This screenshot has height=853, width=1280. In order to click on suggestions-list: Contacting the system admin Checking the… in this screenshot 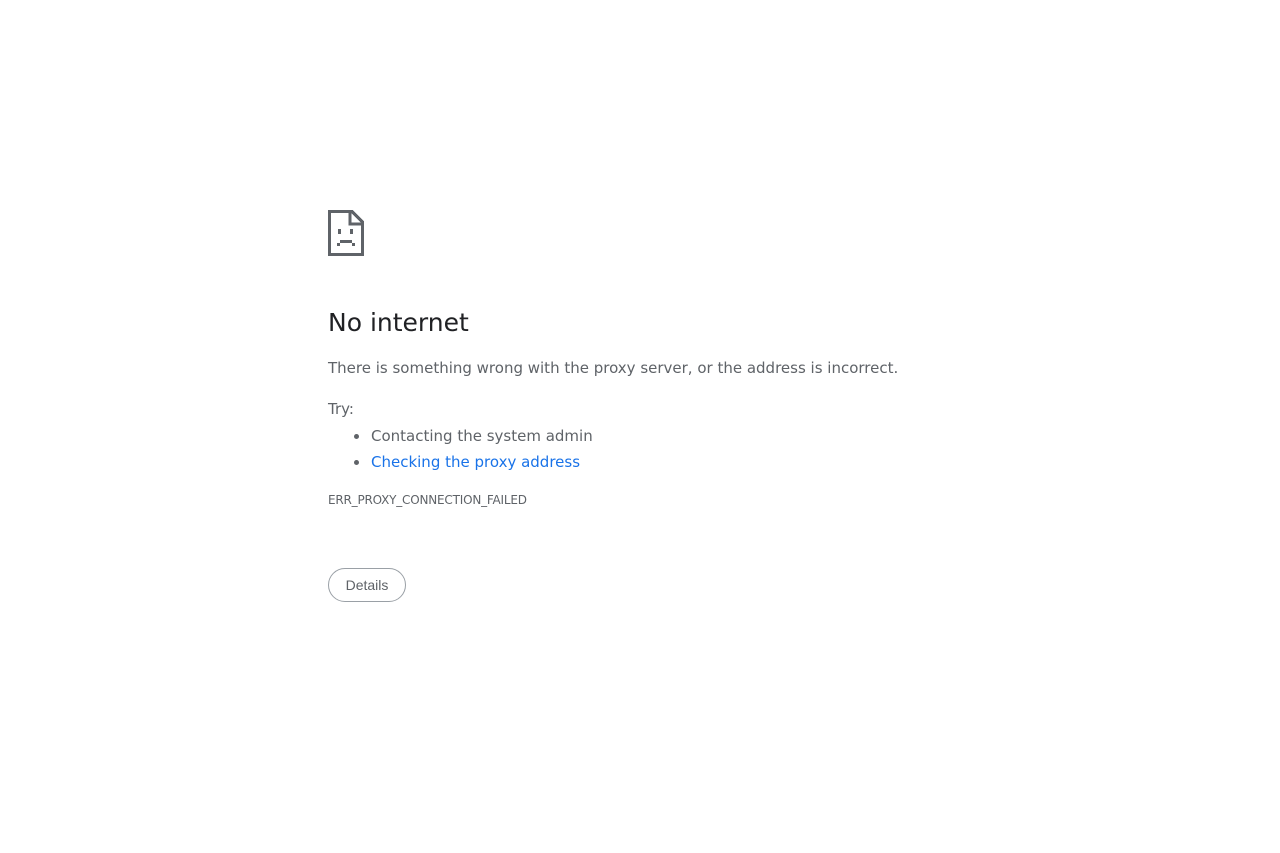, I will do `click(648, 449)`.